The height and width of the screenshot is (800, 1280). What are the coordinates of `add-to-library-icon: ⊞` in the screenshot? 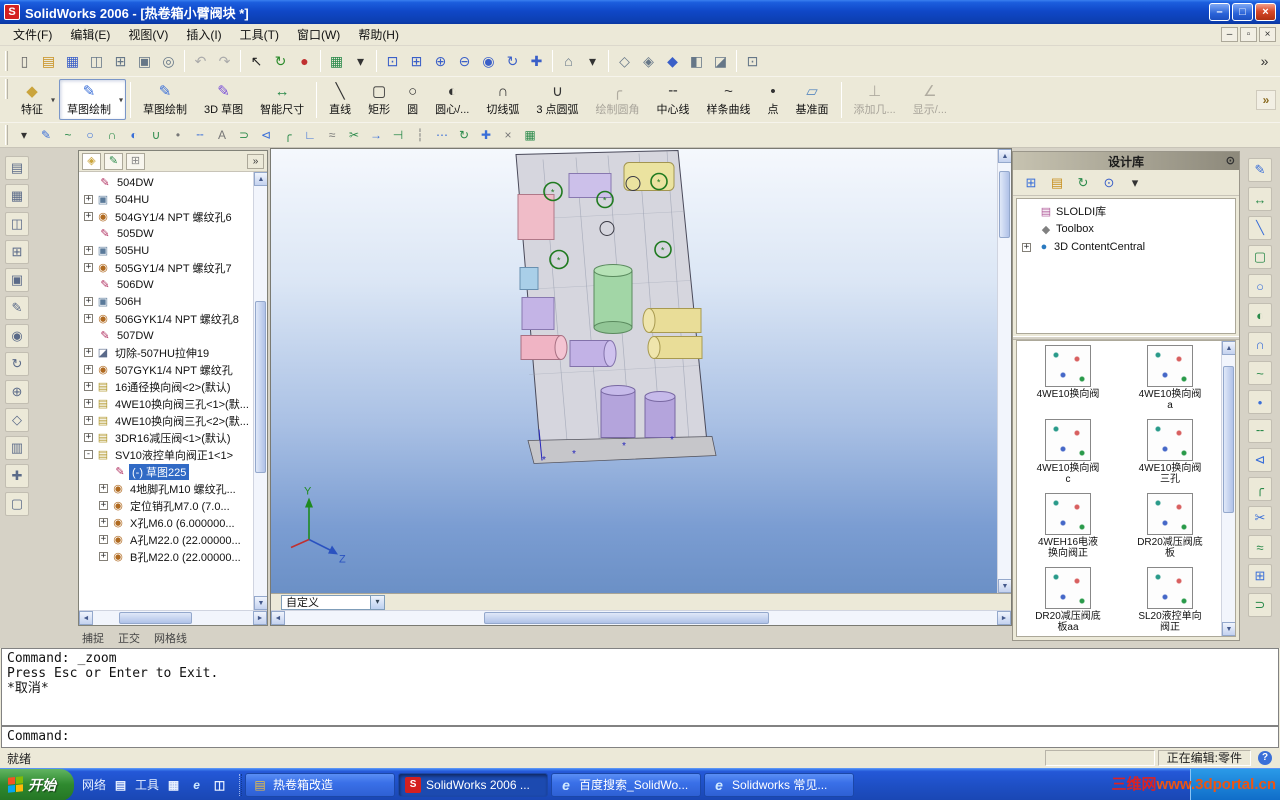 It's located at (1031, 183).